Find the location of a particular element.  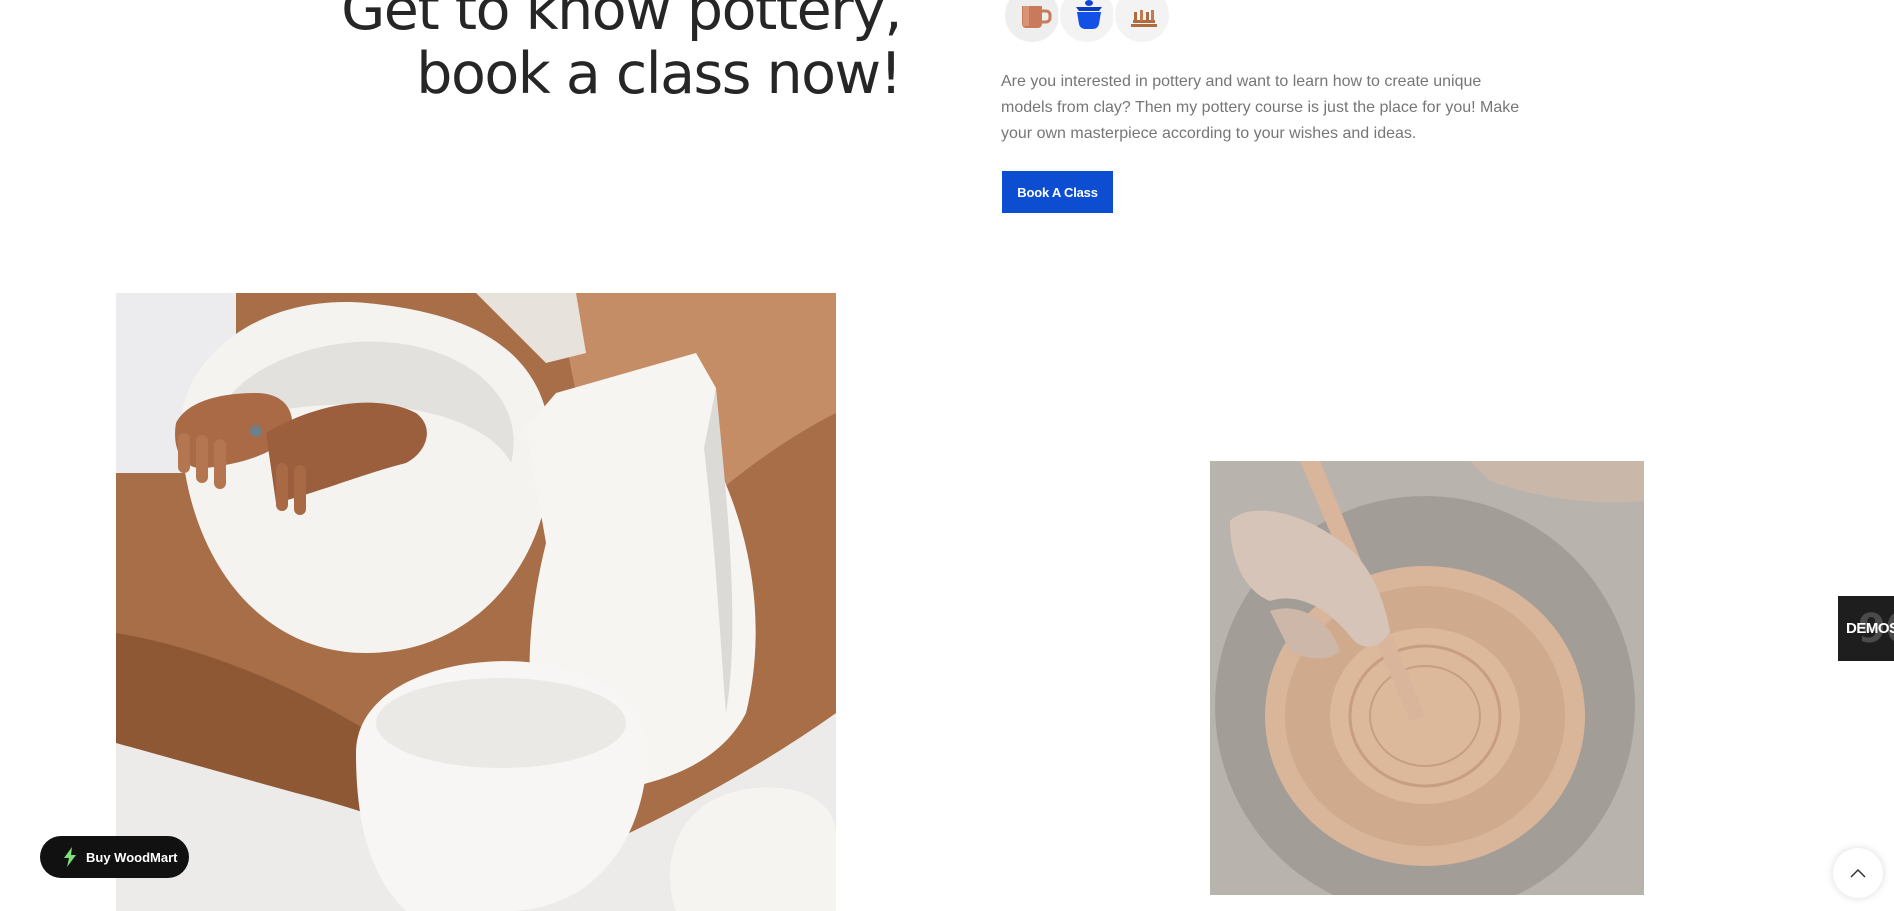

buy-woodmart-button: Buy WoodMart is located at coordinates (114, 857).